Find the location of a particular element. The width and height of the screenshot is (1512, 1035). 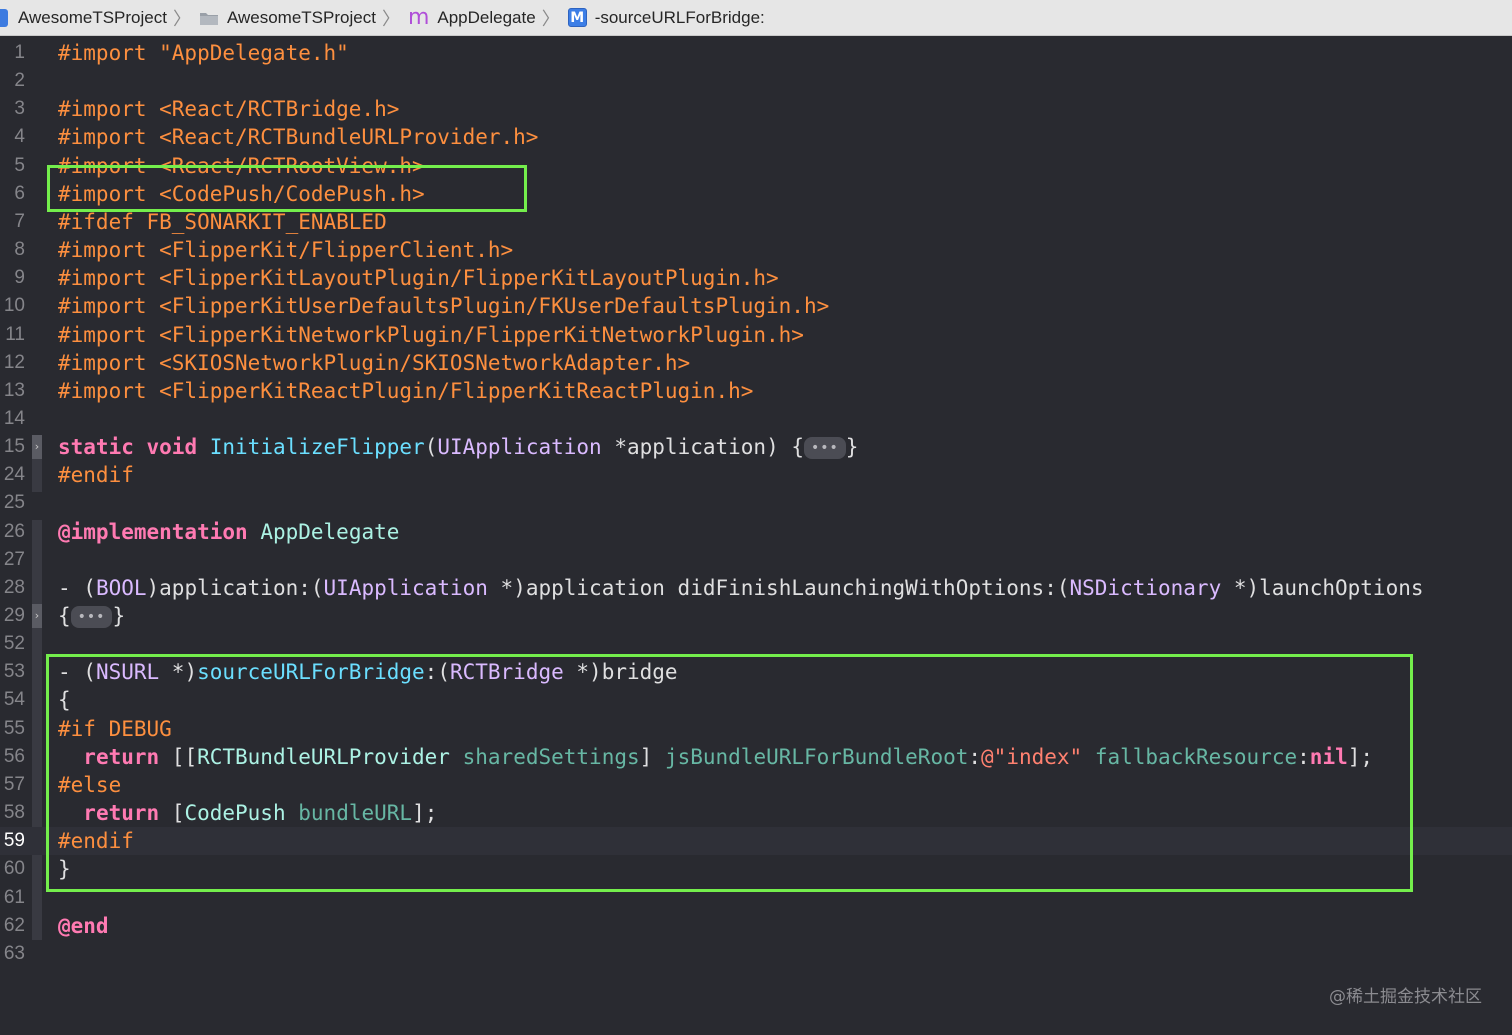

code-line: 5 #import <React/RCTRootView.h> is located at coordinates (756, 166).